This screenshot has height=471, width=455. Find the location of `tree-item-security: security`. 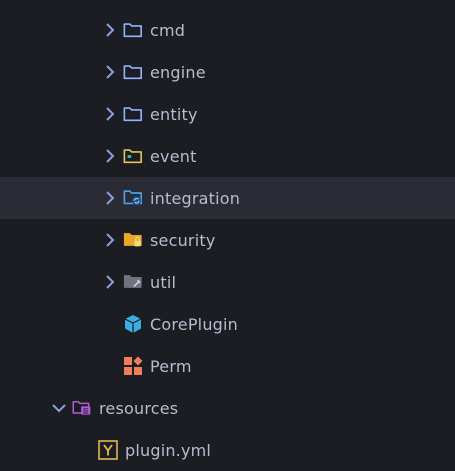

tree-item-security: security is located at coordinates (227, 240).